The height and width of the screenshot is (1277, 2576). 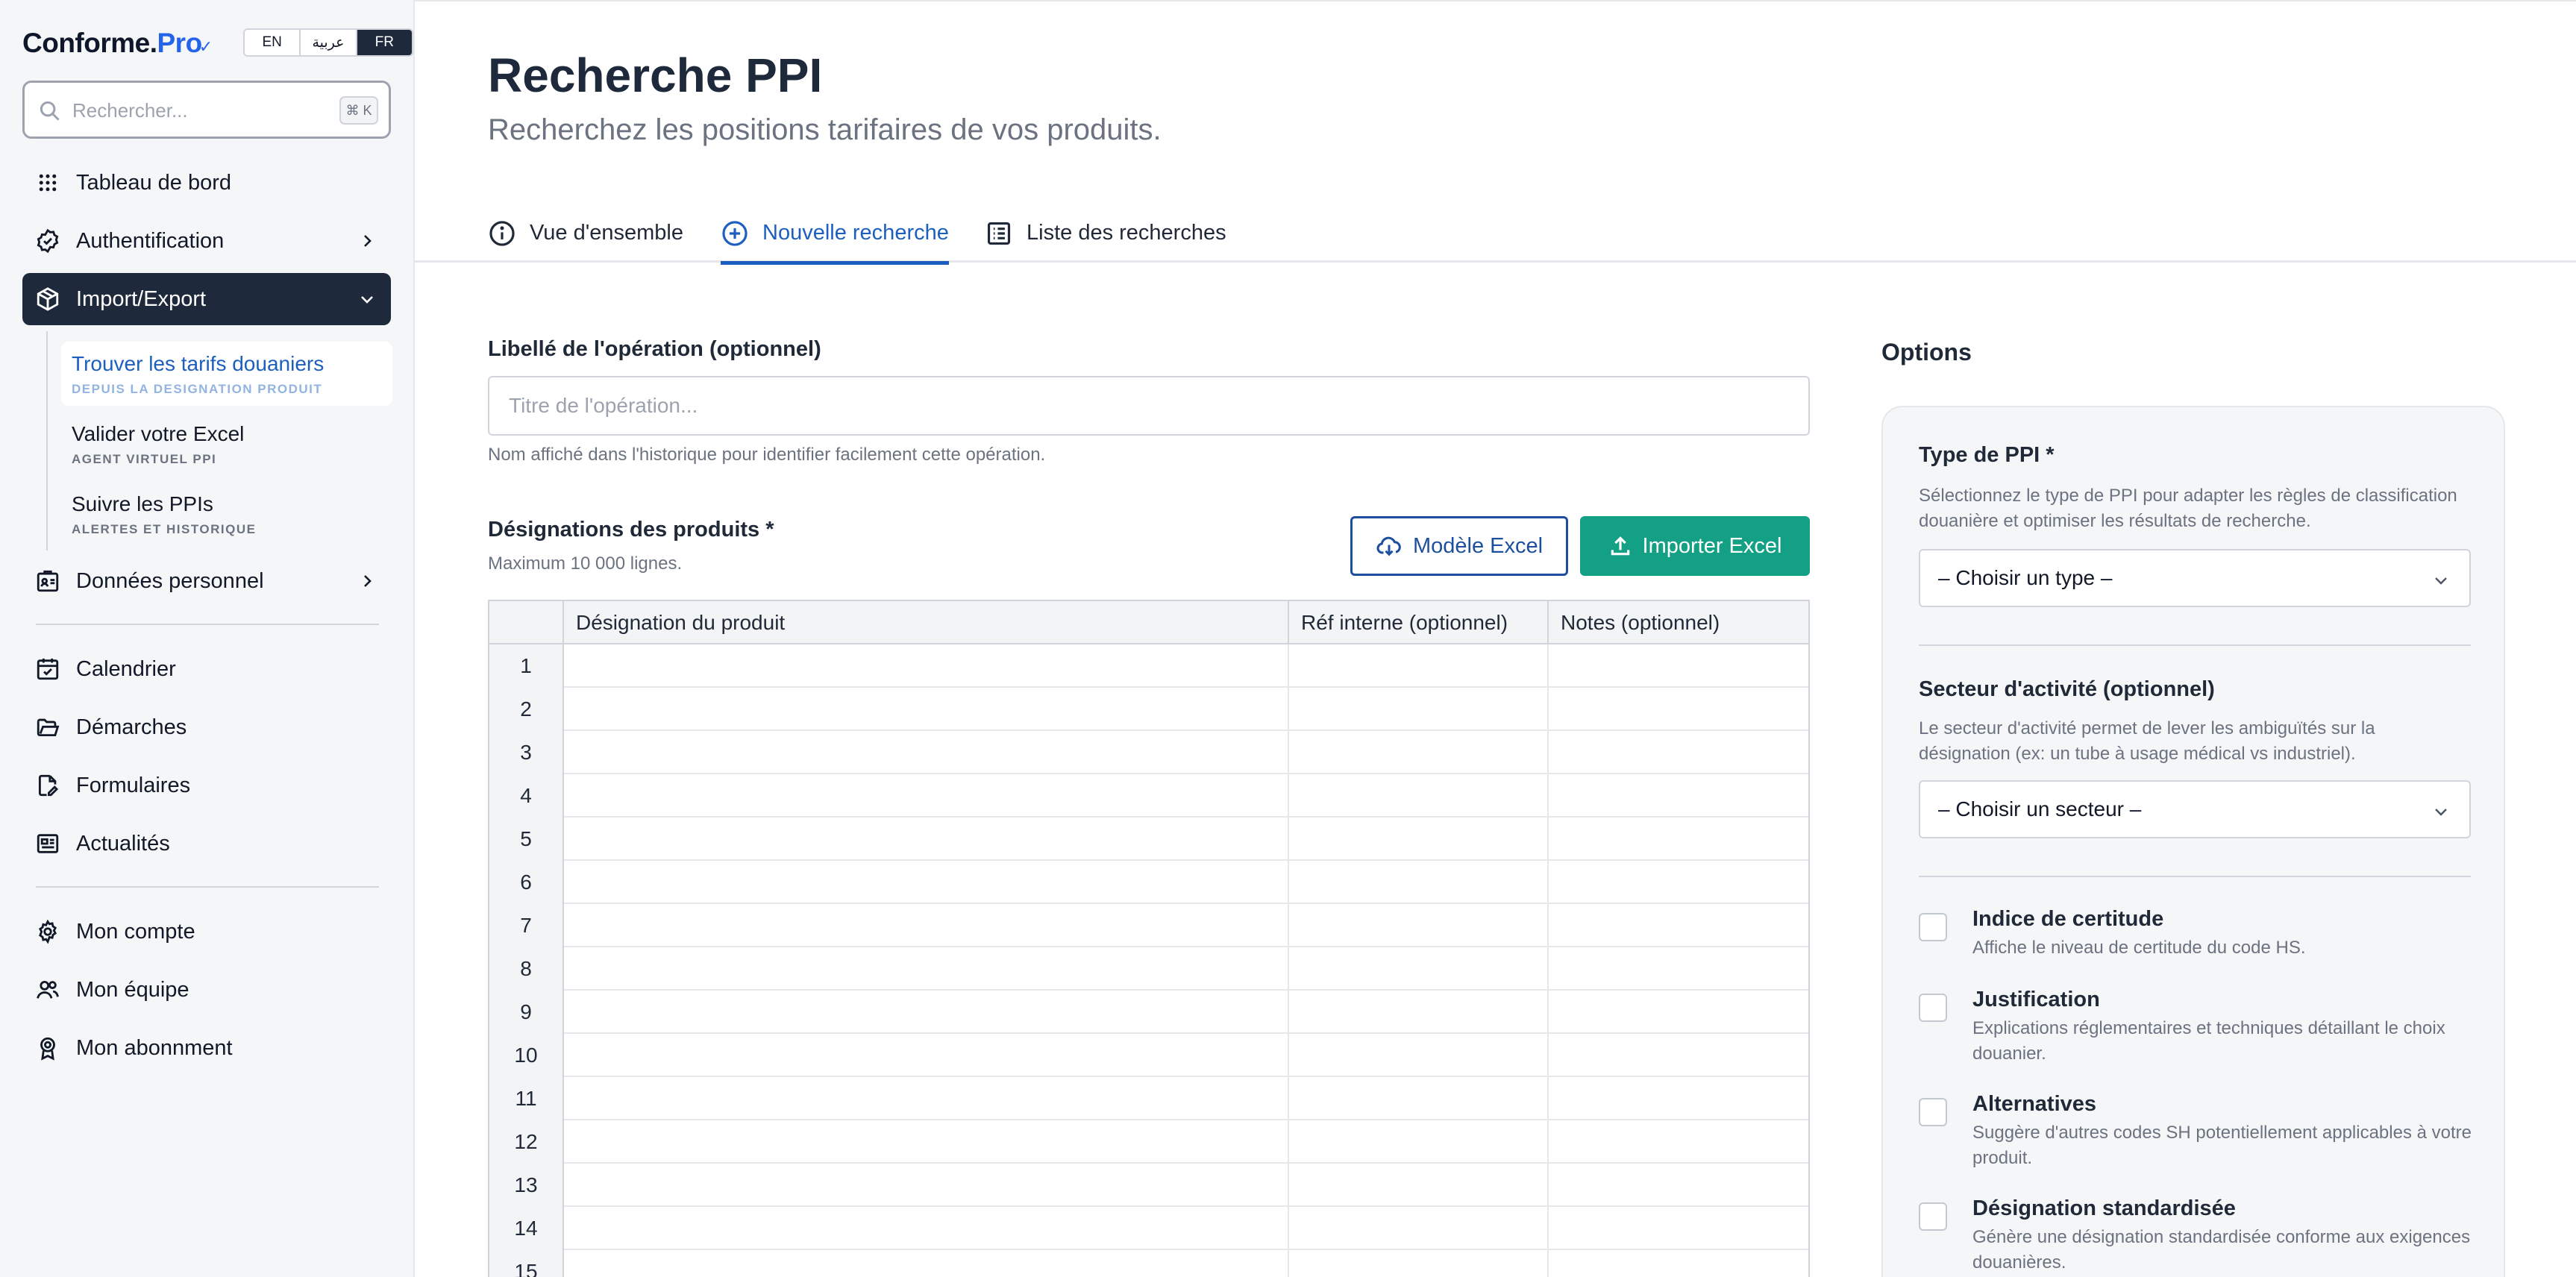 What do you see at coordinates (207, 299) in the screenshot?
I see `sidebar-item-import-export: Import/Export` at bounding box center [207, 299].